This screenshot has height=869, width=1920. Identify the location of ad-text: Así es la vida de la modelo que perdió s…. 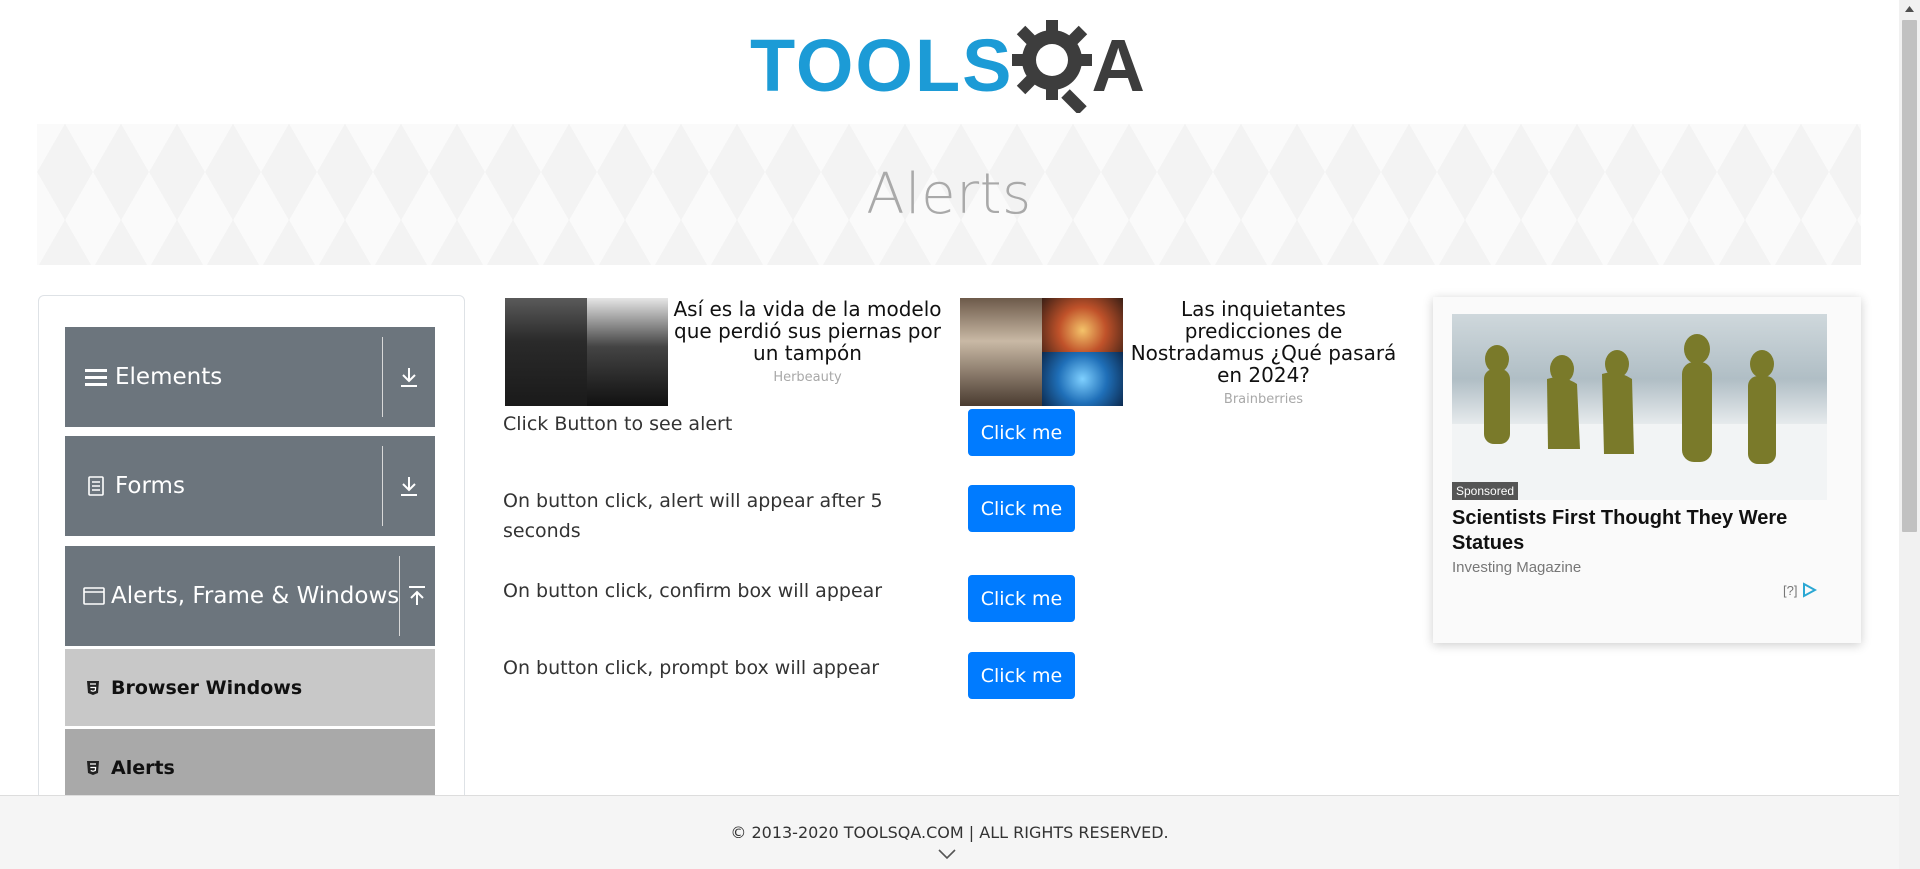
(806, 353).